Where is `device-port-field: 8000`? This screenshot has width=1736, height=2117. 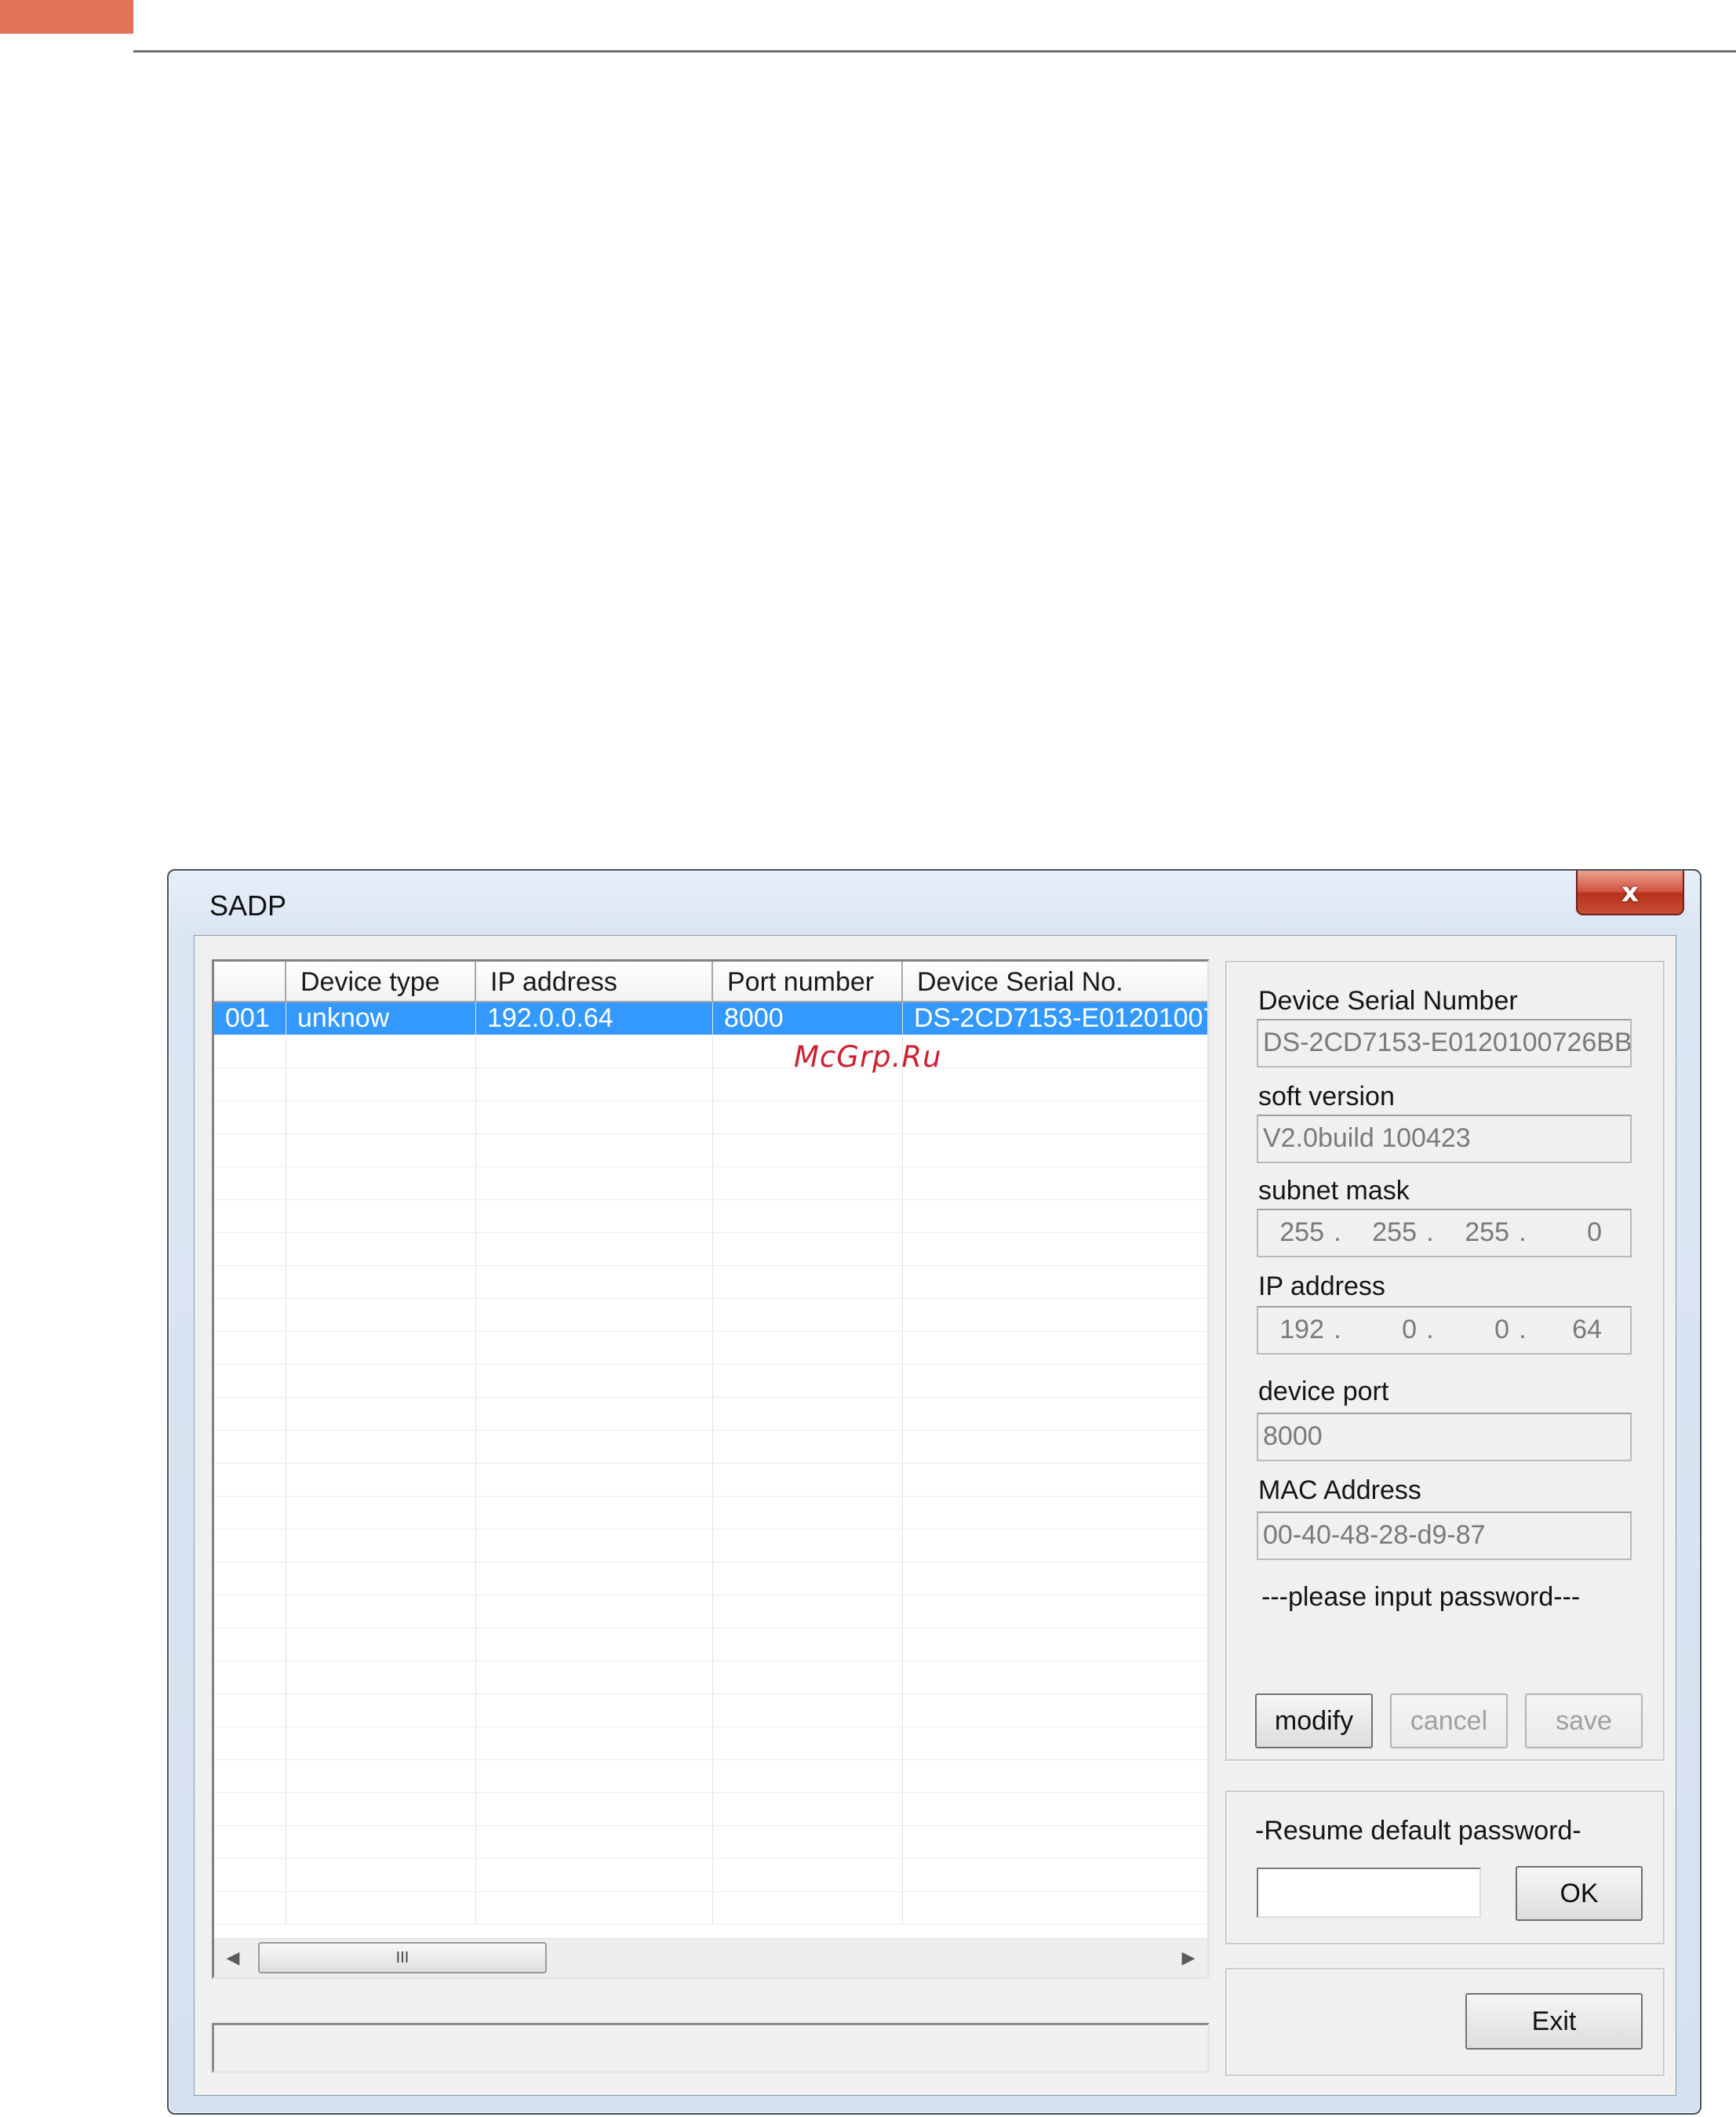
device-port-field: 8000 is located at coordinates (1444, 1437).